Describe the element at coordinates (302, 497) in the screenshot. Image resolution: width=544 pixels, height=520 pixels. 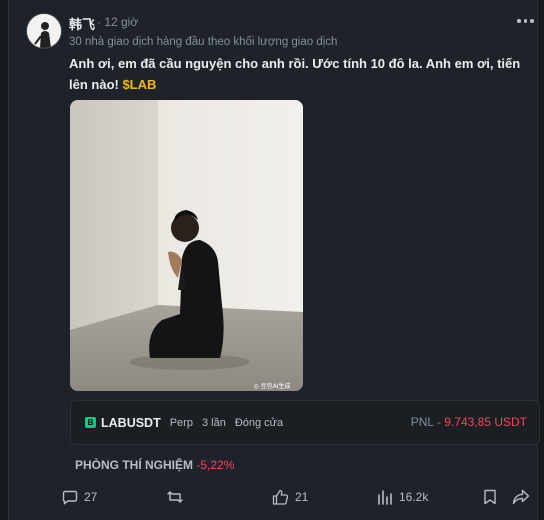
I see `like-count: 21` at that location.